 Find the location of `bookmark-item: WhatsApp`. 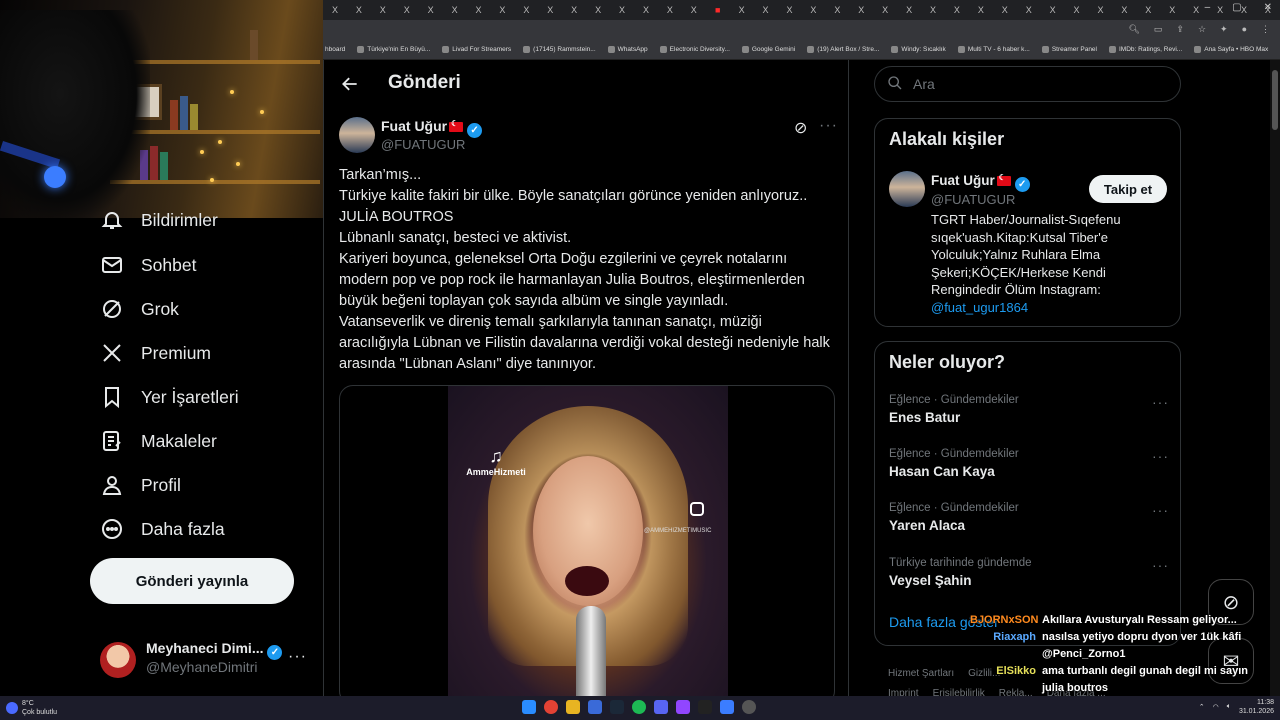

bookmark-item: WhatsApp is located at coordinates (627, 49).